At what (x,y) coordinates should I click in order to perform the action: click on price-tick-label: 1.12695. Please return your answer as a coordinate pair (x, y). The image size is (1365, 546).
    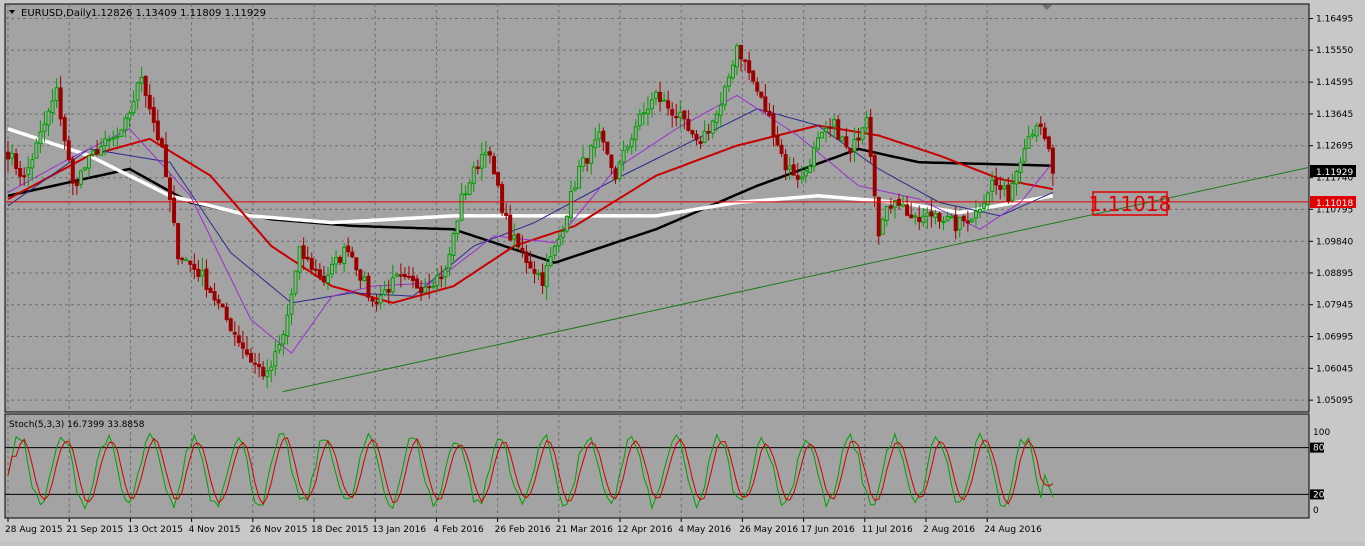
    Looking at the image, I should click on (1334, 147).